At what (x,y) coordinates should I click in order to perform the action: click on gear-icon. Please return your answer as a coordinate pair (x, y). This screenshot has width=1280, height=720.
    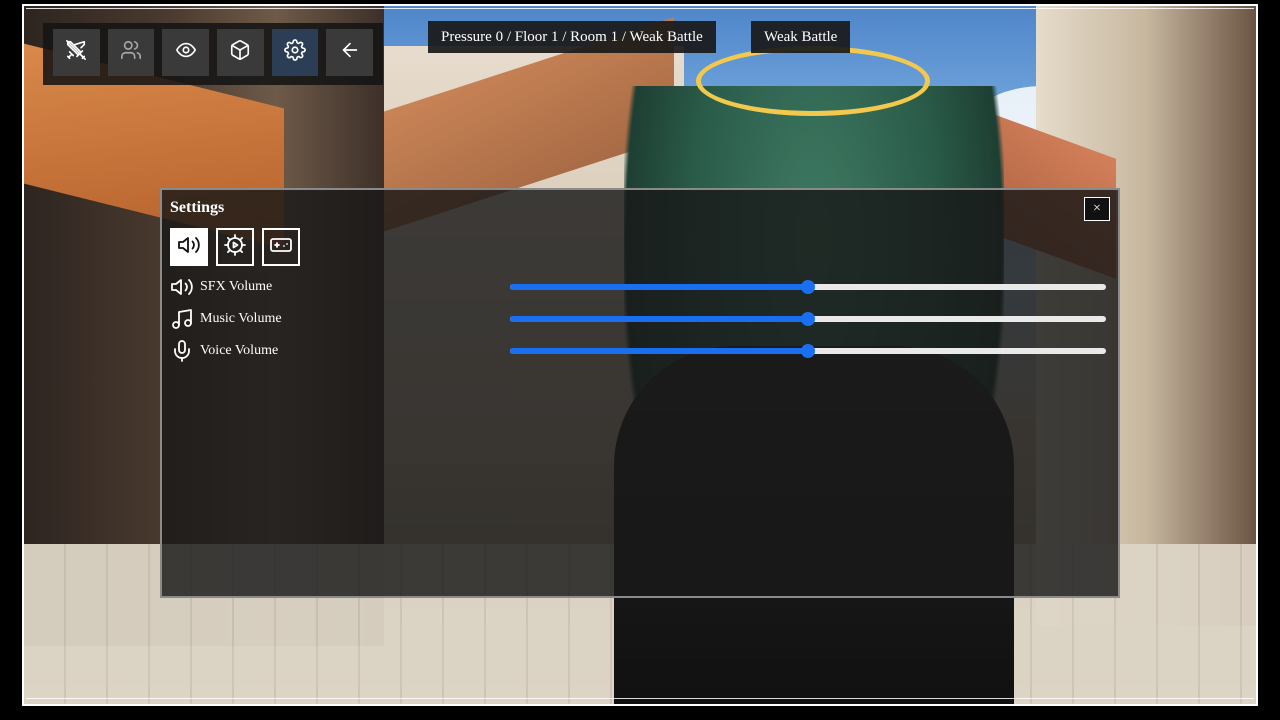
    Looking at the image, I should click on (295, 52).